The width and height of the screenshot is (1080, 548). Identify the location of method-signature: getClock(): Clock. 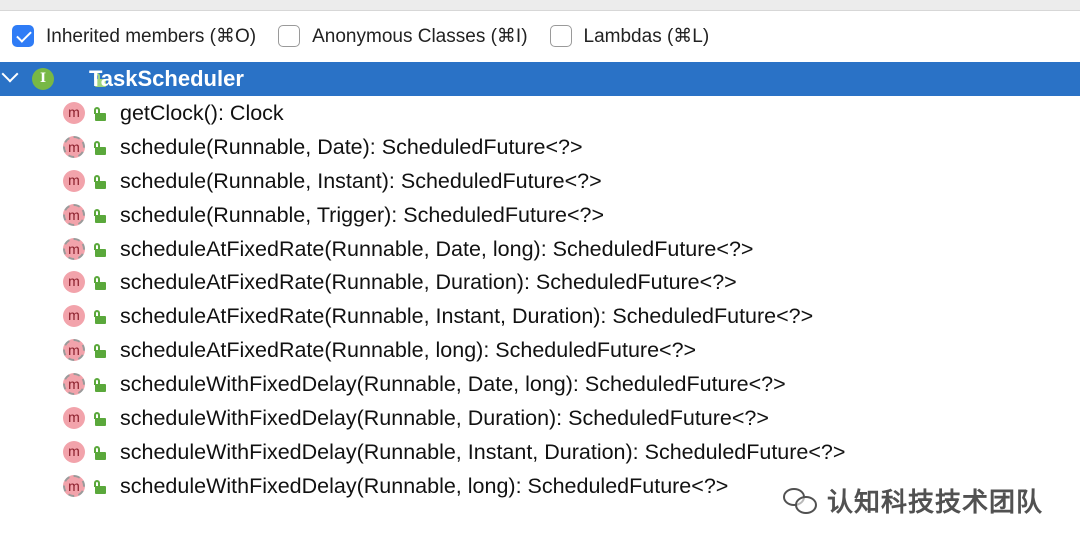
(202, 113).